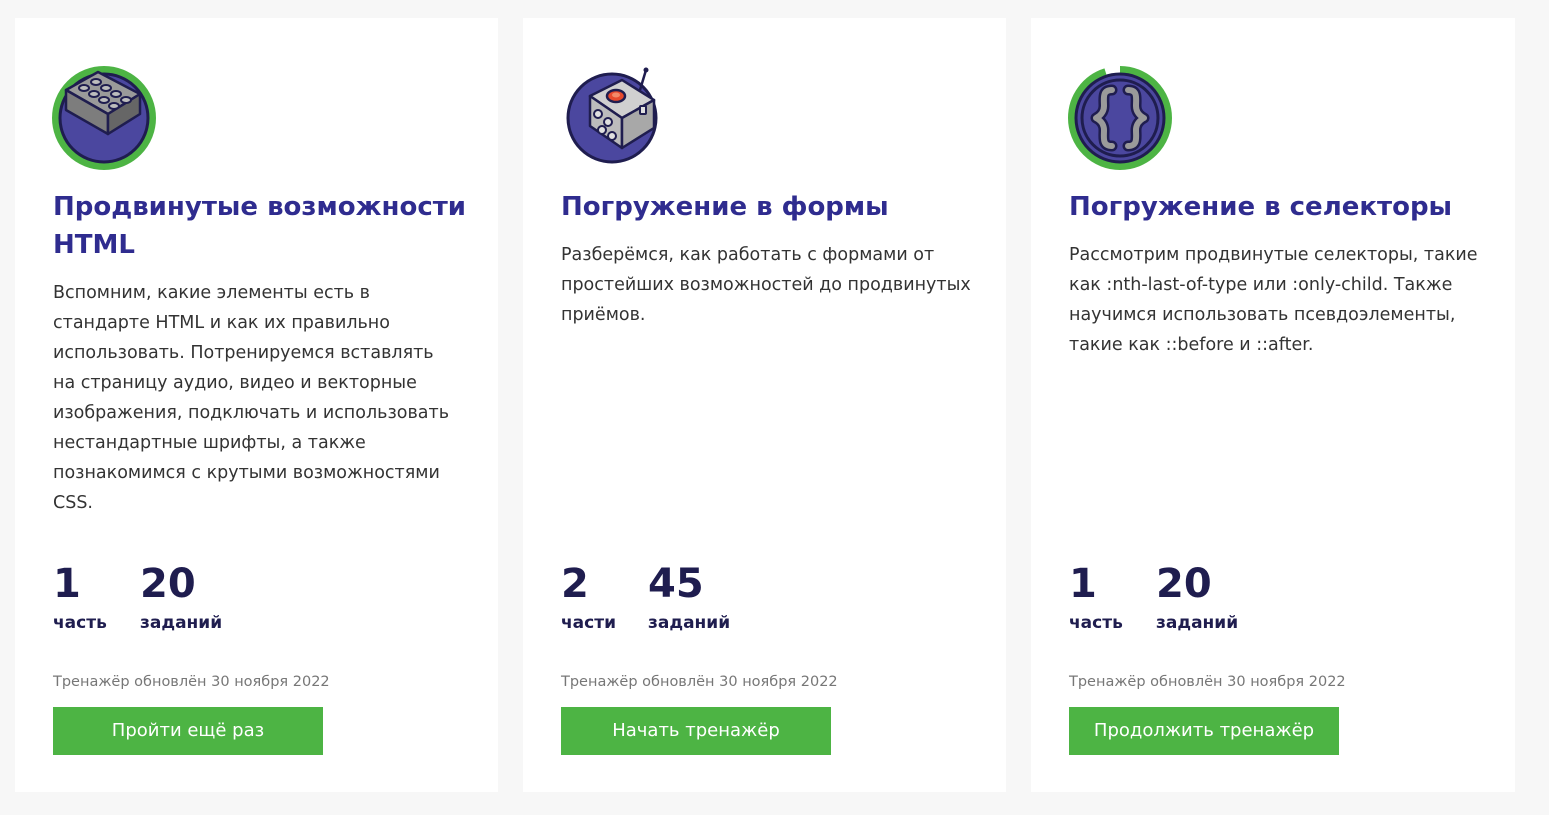 This screenshot has width=1549, height=815. Describe the element at coordinates (260, 226) in the screenshot. I see `card-title: Продвинутые возможности HTML` at that location.